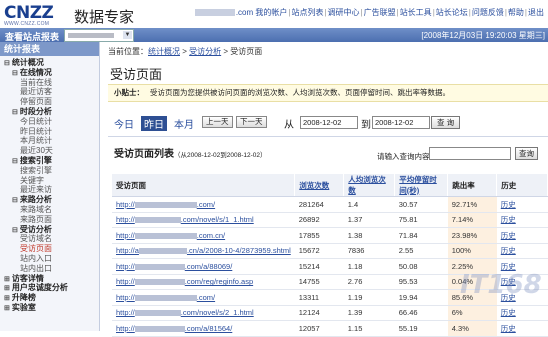  I want to click on start-date-input: 2008-12-02, so click(329, 122).